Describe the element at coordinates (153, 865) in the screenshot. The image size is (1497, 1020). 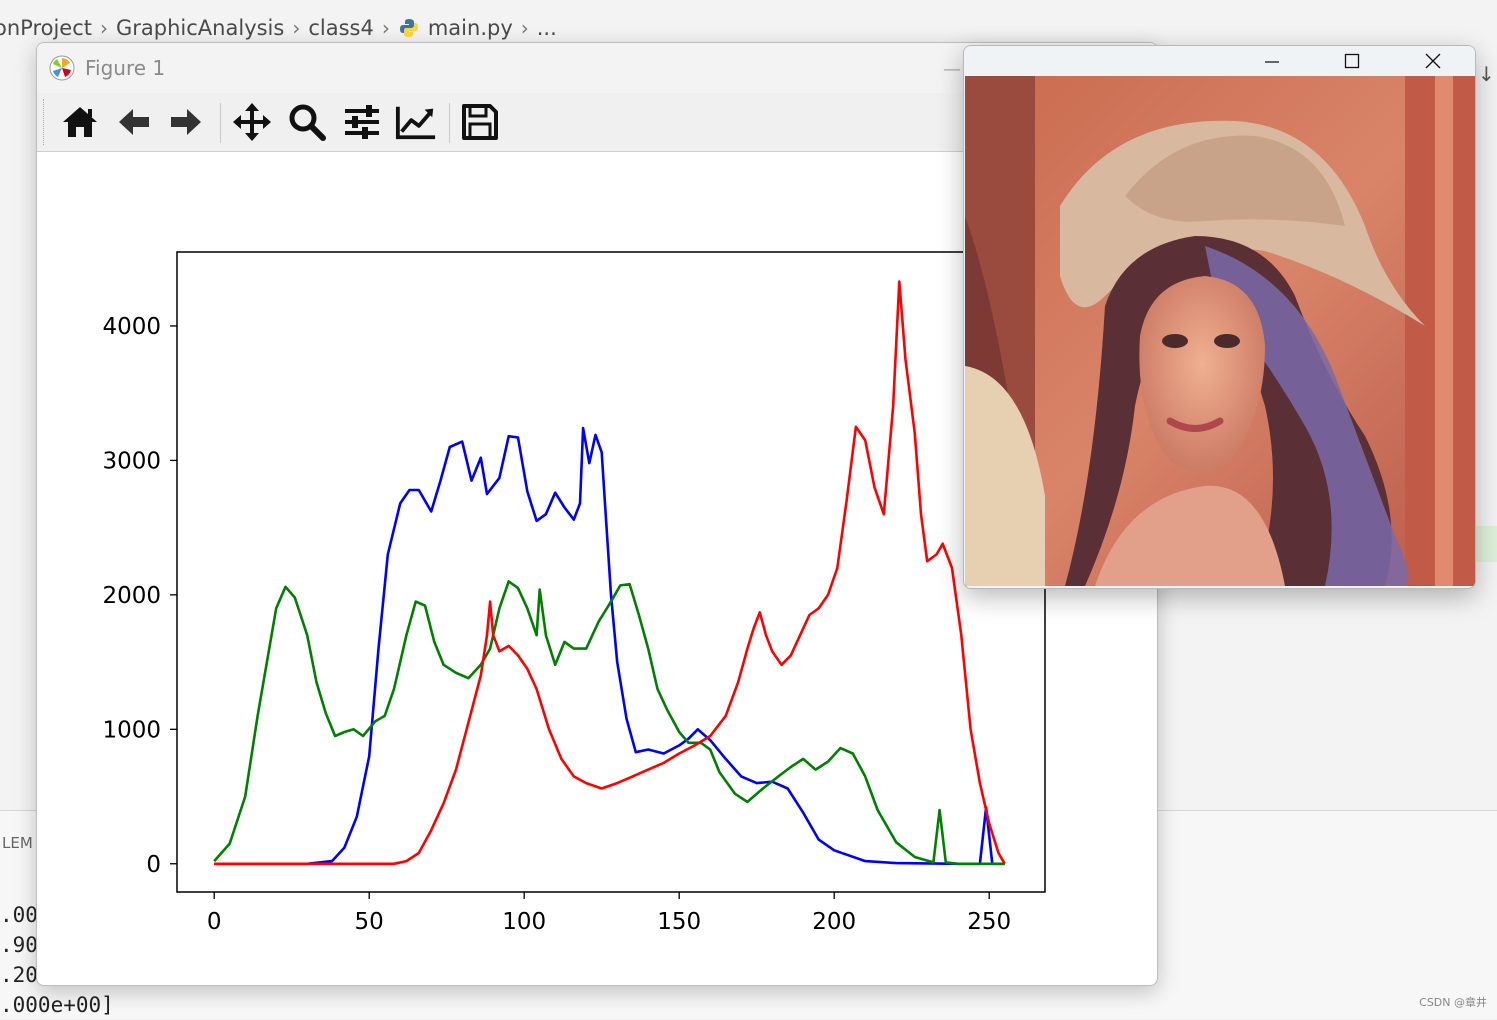
I see `y-tick-label: 0` at that location.